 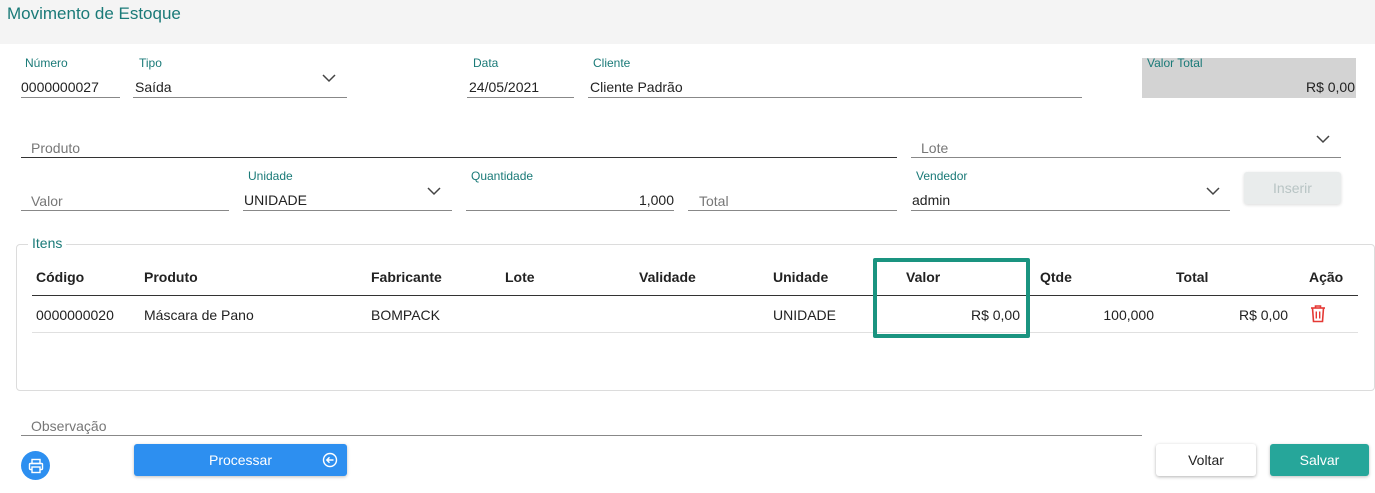 What do you see at coordinates (612, 63) in the screenshot?
I see `cliente-label: Cliente` at bounding box center [612, 63].